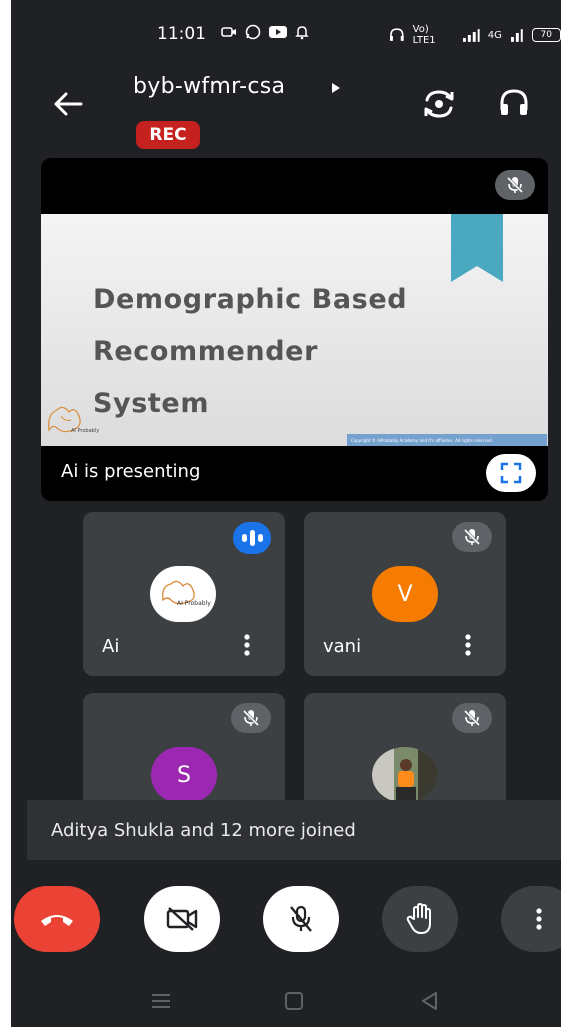  What do you see at coordinates (252, 538) in the screenshot?
I see `speaking-indicator-icon` at bounding box center [252, 538].